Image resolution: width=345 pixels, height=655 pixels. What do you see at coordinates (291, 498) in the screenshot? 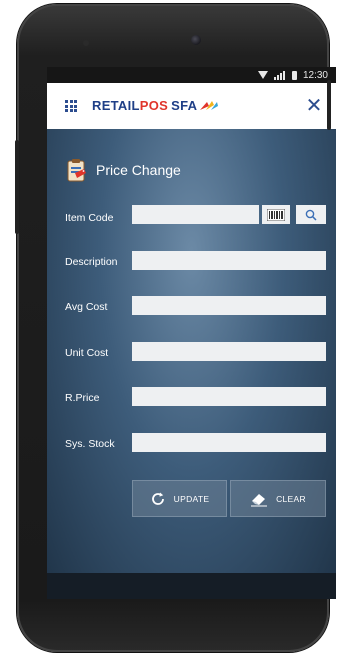
I see `clear-button-label: CLEAR` at bounding box center [291, 498].